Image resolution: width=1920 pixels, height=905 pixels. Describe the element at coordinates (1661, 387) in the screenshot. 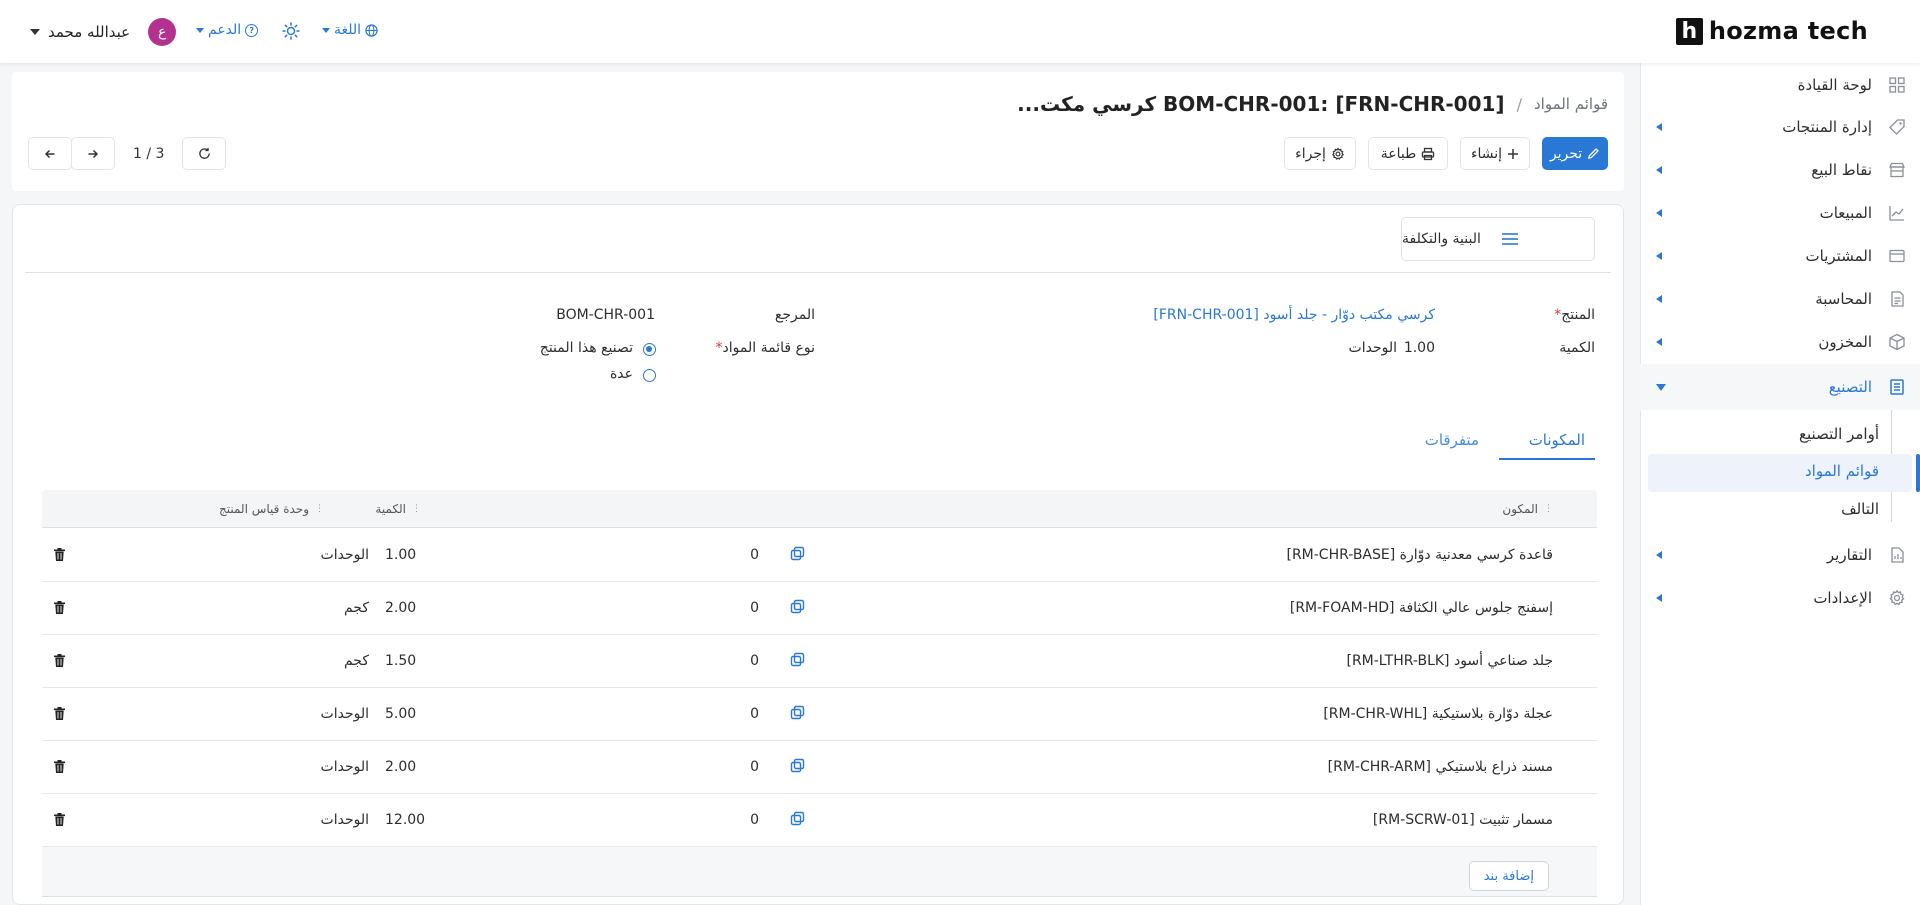

I see `chevron-down-icon` at that location.